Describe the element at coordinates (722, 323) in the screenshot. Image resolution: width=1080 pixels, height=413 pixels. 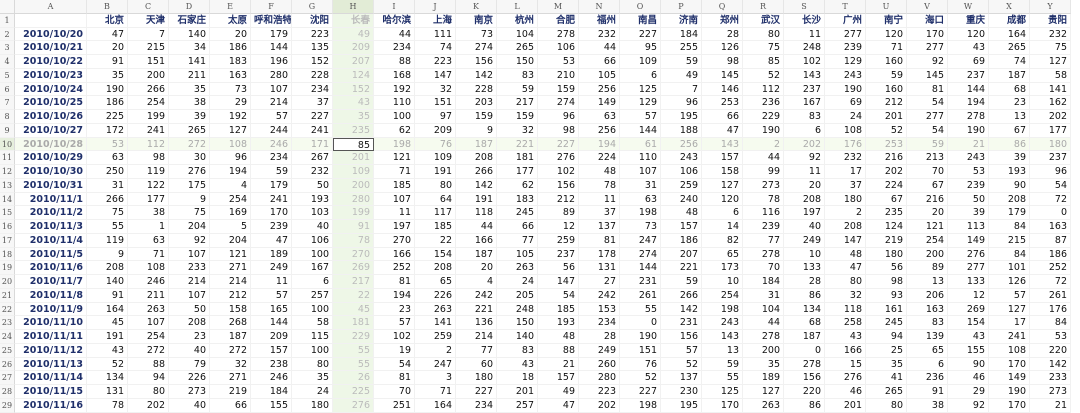
I see `data-cell: 243` at that location.